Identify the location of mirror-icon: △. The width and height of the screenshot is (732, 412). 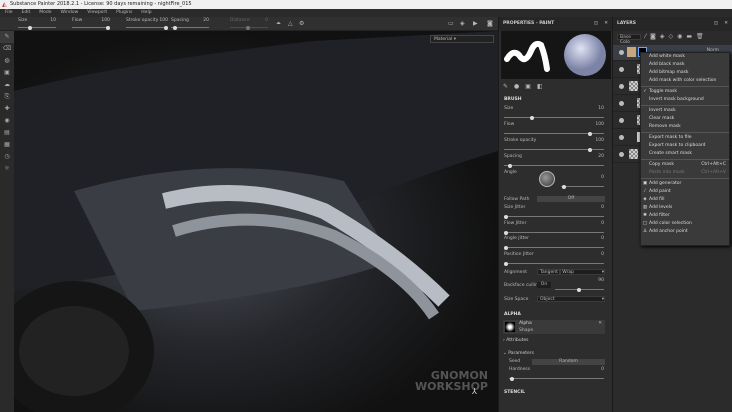
(290, 23).